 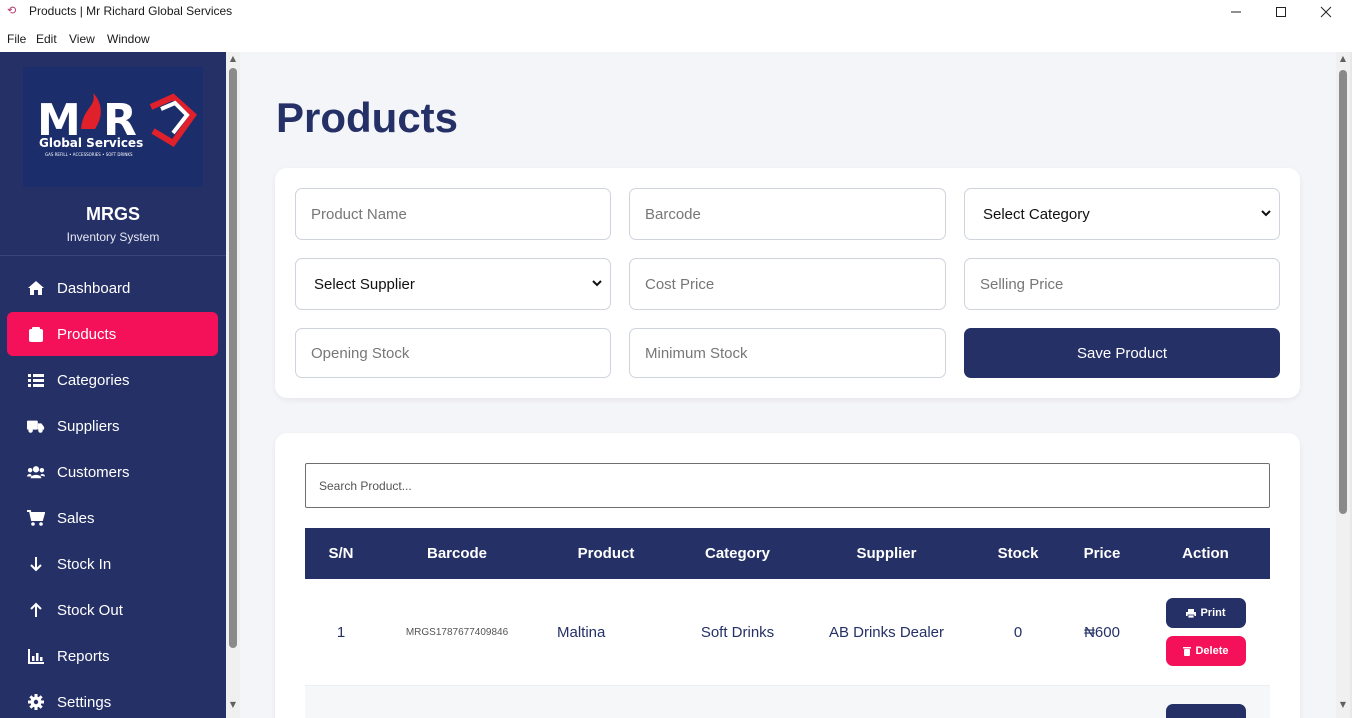 I want to click on gear-icon, so click(x=36, y=702).